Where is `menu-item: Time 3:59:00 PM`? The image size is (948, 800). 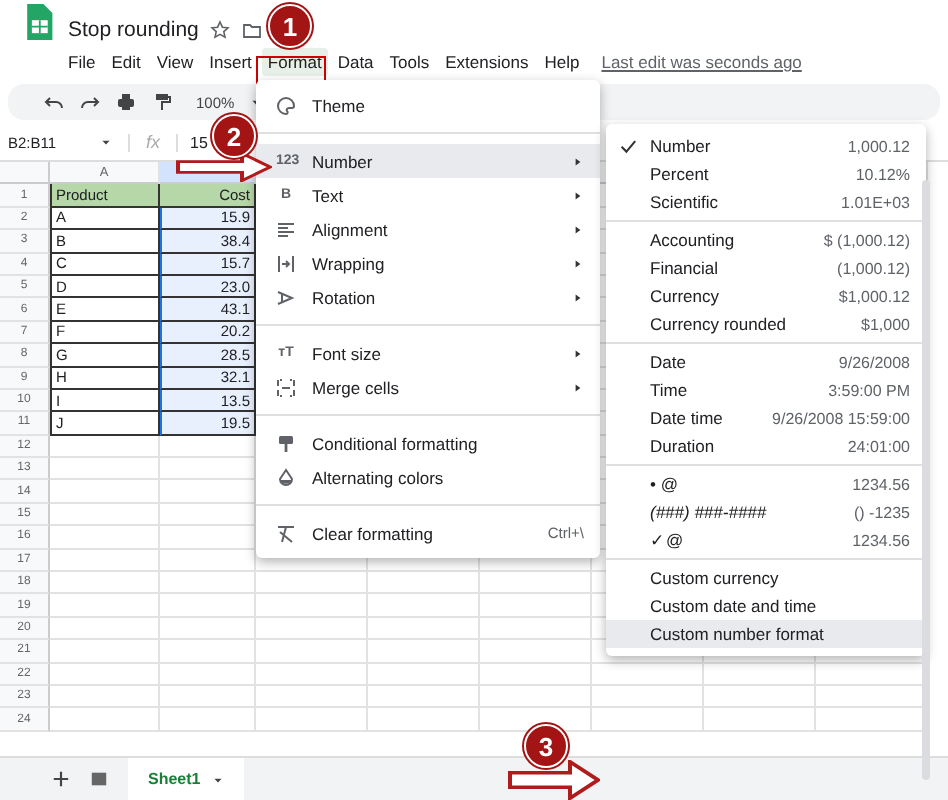
menu-item: Time 3:59:00 PM is located at coordinates (766, 390).